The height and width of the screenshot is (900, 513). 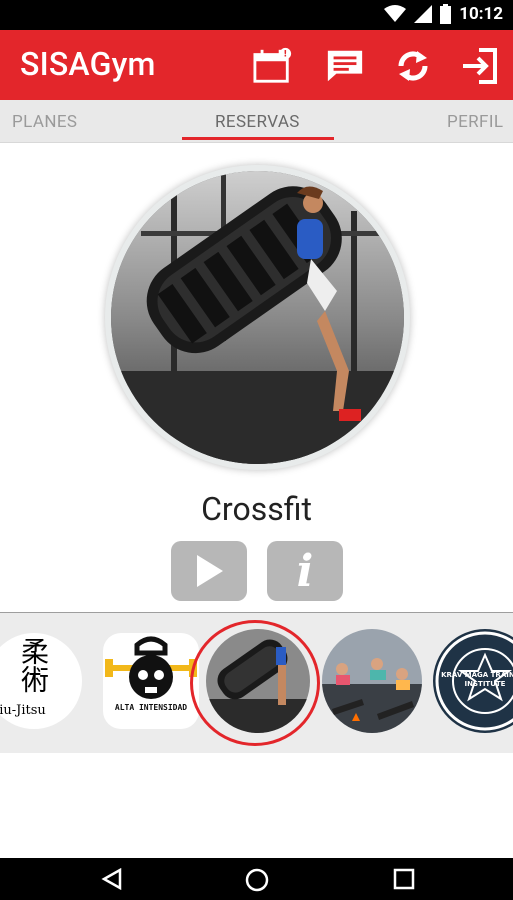 I want to click on tab-perfil: PERFIL, so click(x=475, y=122).